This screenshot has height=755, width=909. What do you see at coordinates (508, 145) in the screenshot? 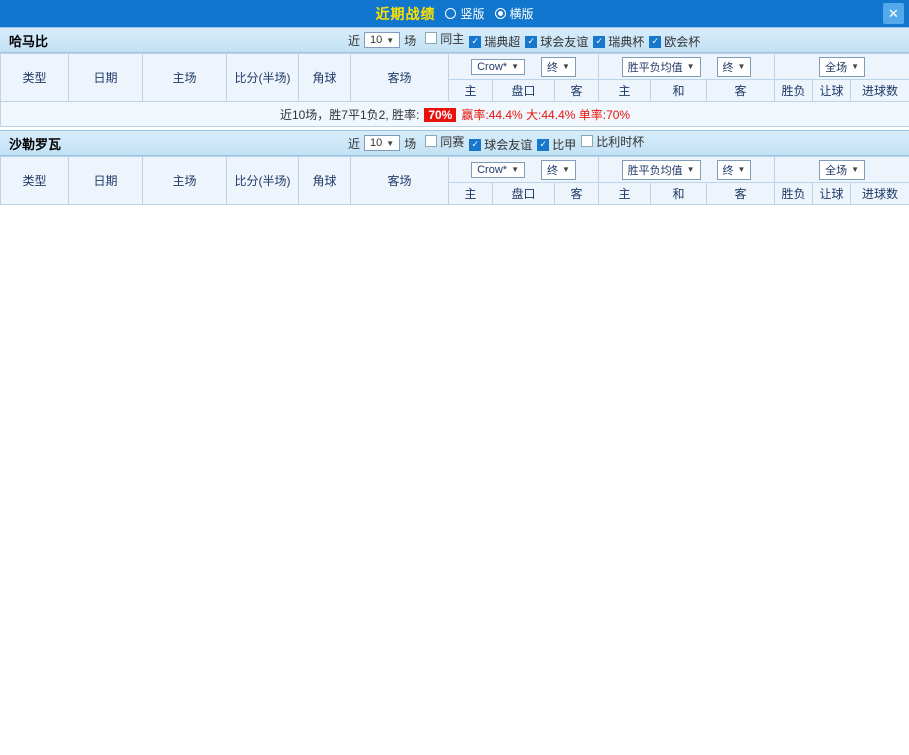
I see `checkbox-label: 球会友谊` at bounding box center [508, 145].